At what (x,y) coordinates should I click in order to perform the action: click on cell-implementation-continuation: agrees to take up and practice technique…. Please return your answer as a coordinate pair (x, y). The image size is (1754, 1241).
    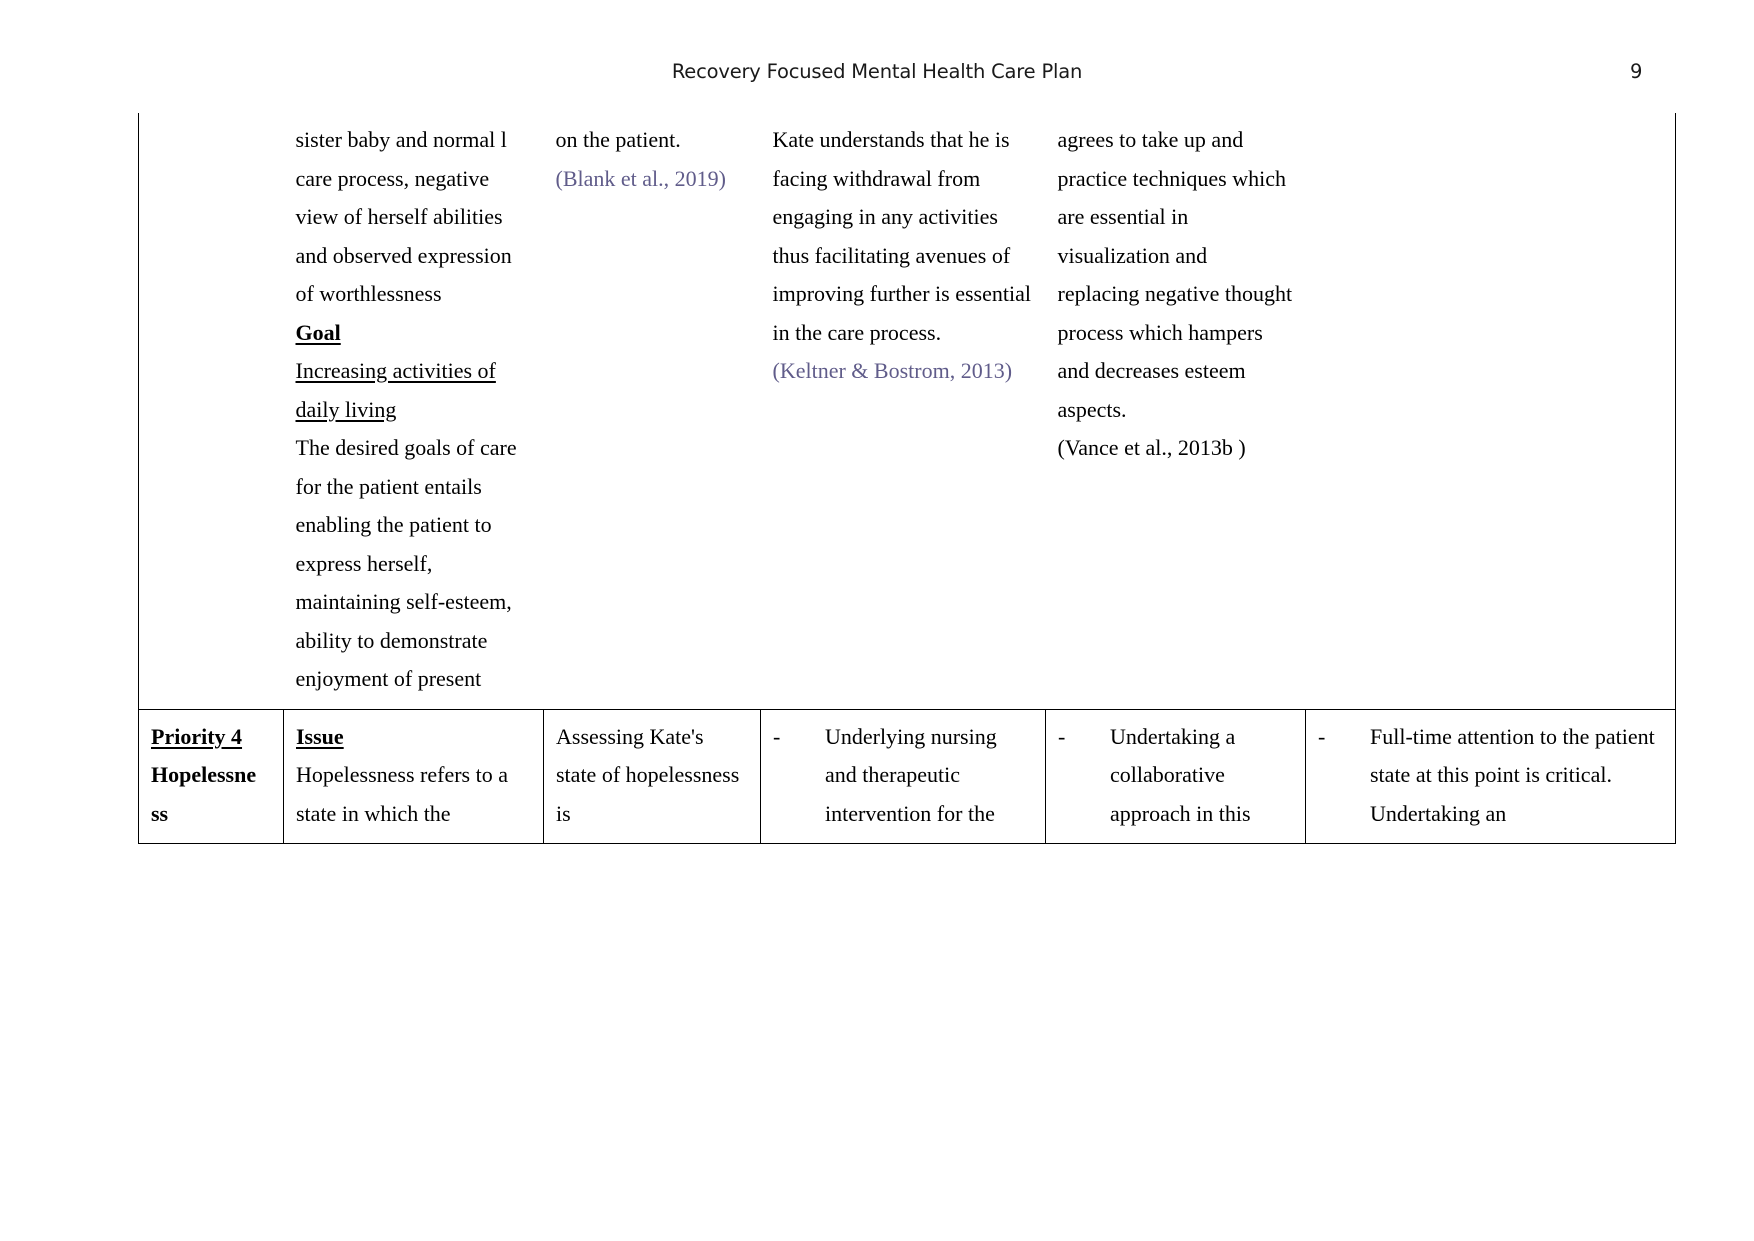
    Looking at the image, I should click on (1175, 411).